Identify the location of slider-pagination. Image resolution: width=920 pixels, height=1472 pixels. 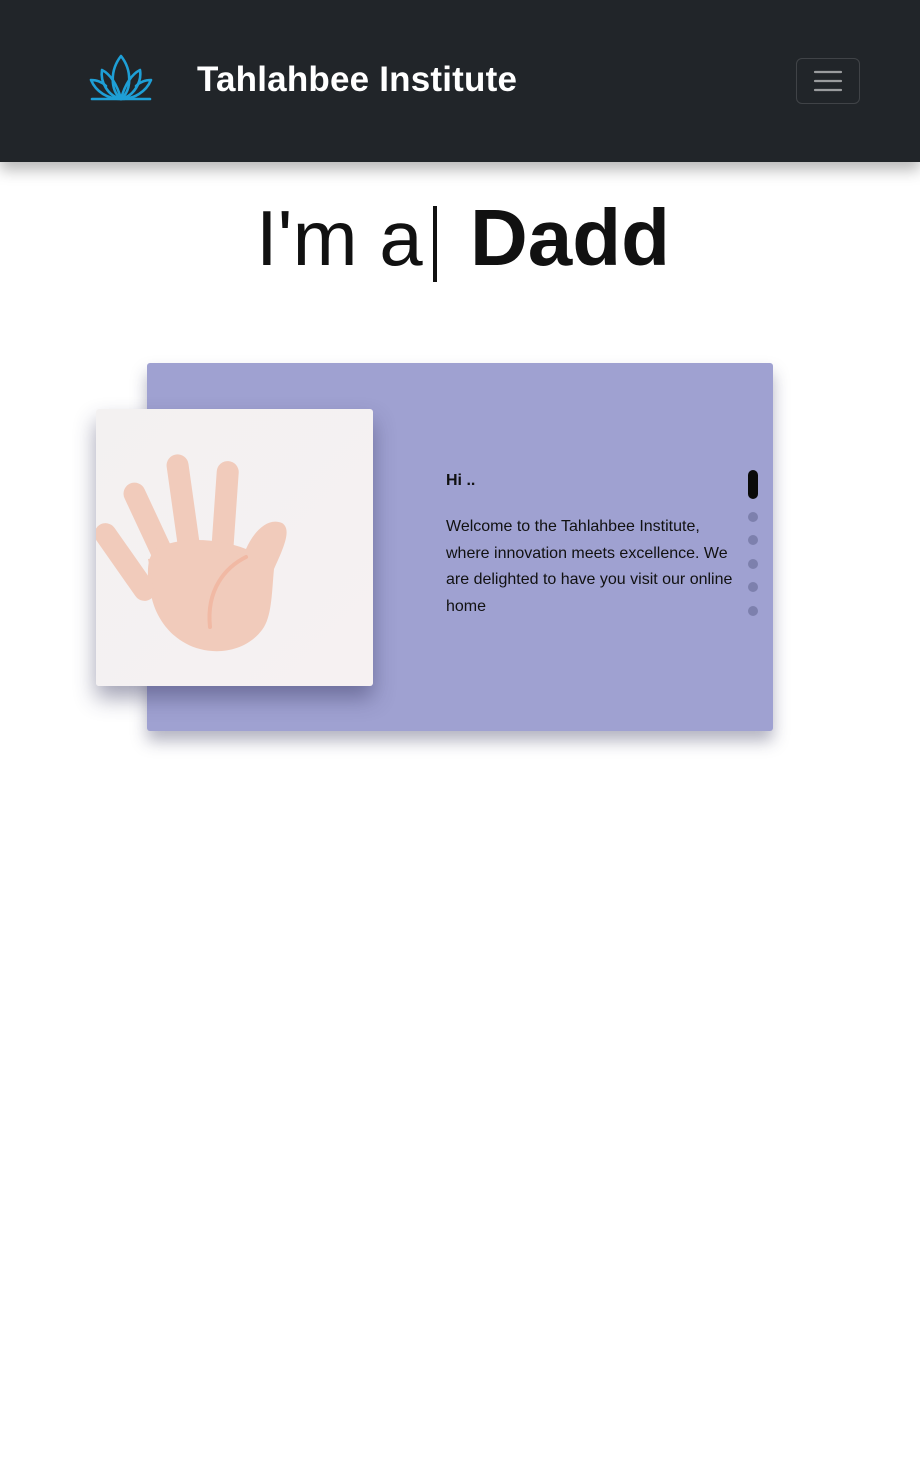
(754, 545).